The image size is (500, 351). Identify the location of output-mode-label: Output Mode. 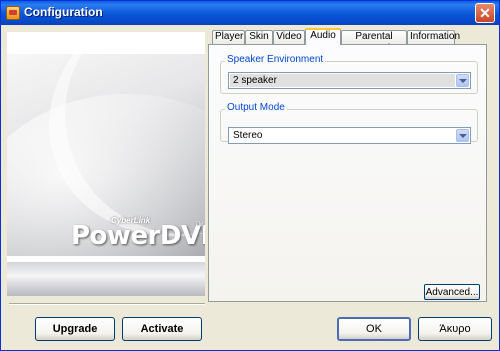
(256, 107).